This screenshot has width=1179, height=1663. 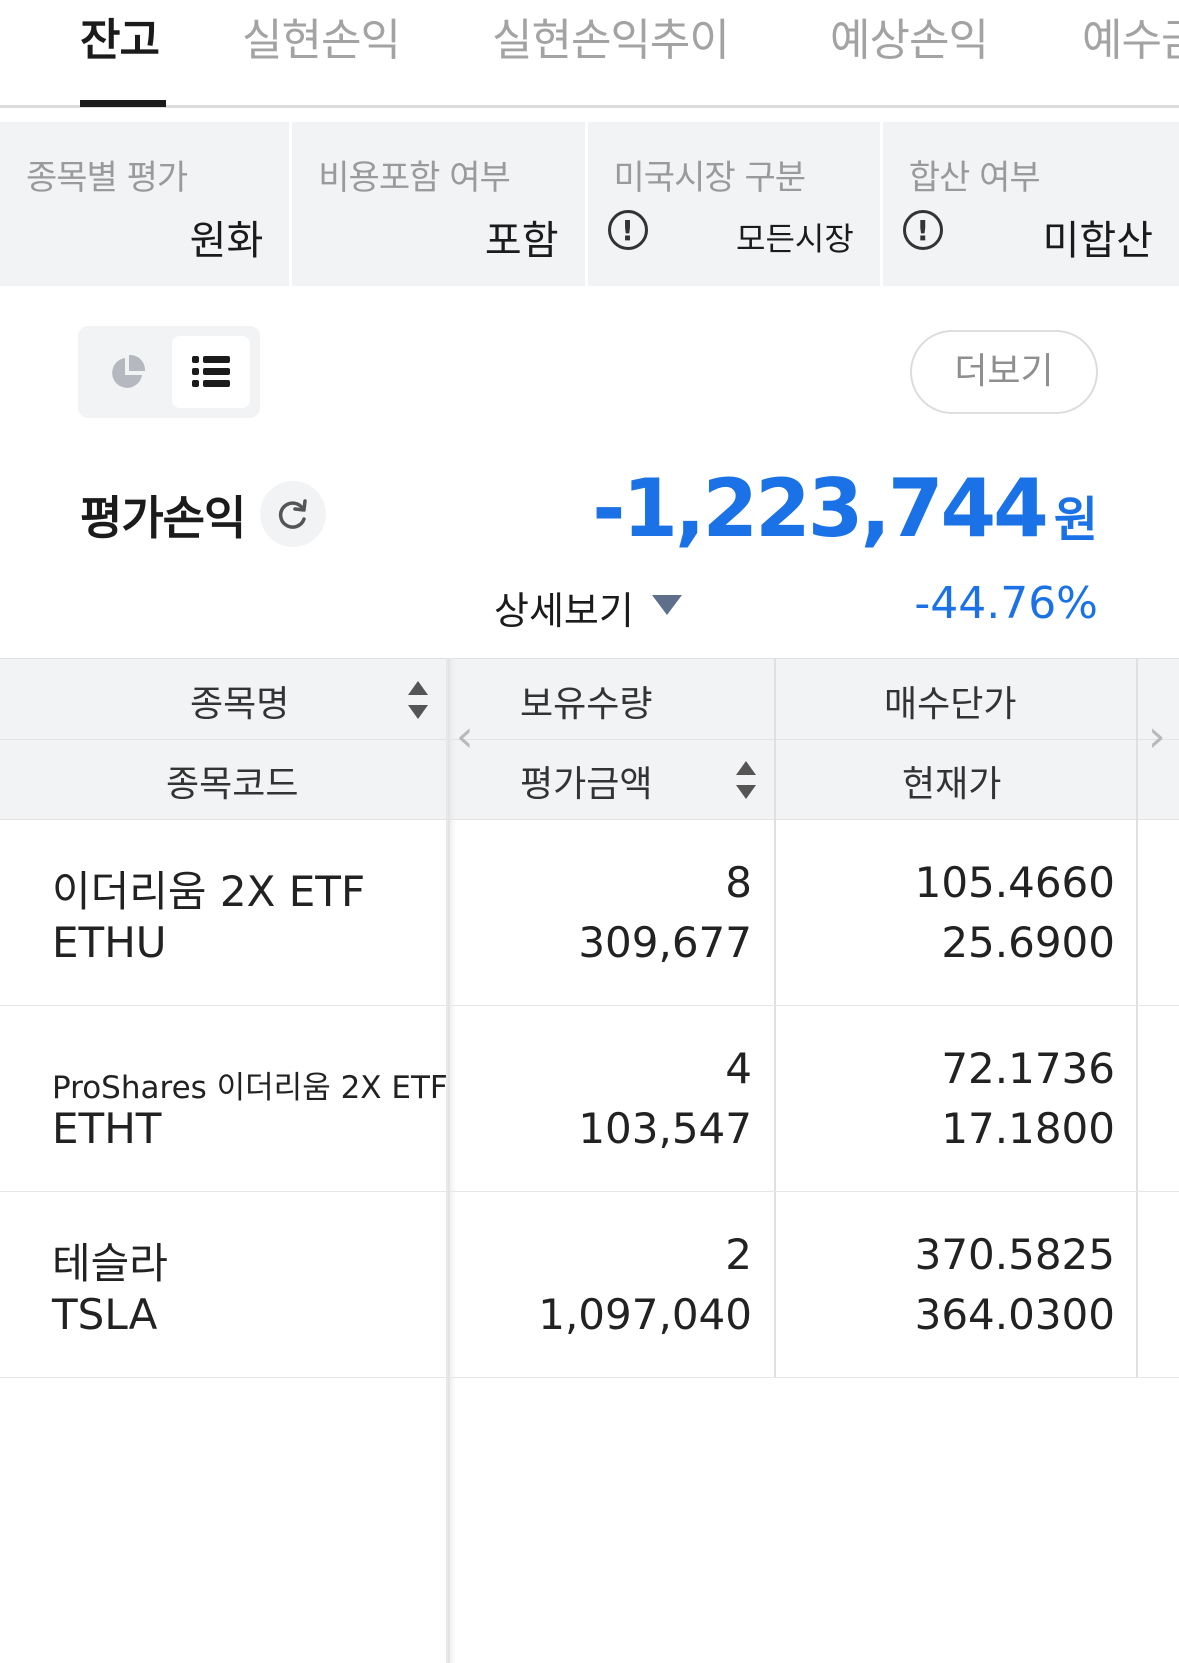 What do you see at coordinates (974, 178) in the screenshot?
I see `filter-label: 합산 여부` at bounding box center [974, 178].